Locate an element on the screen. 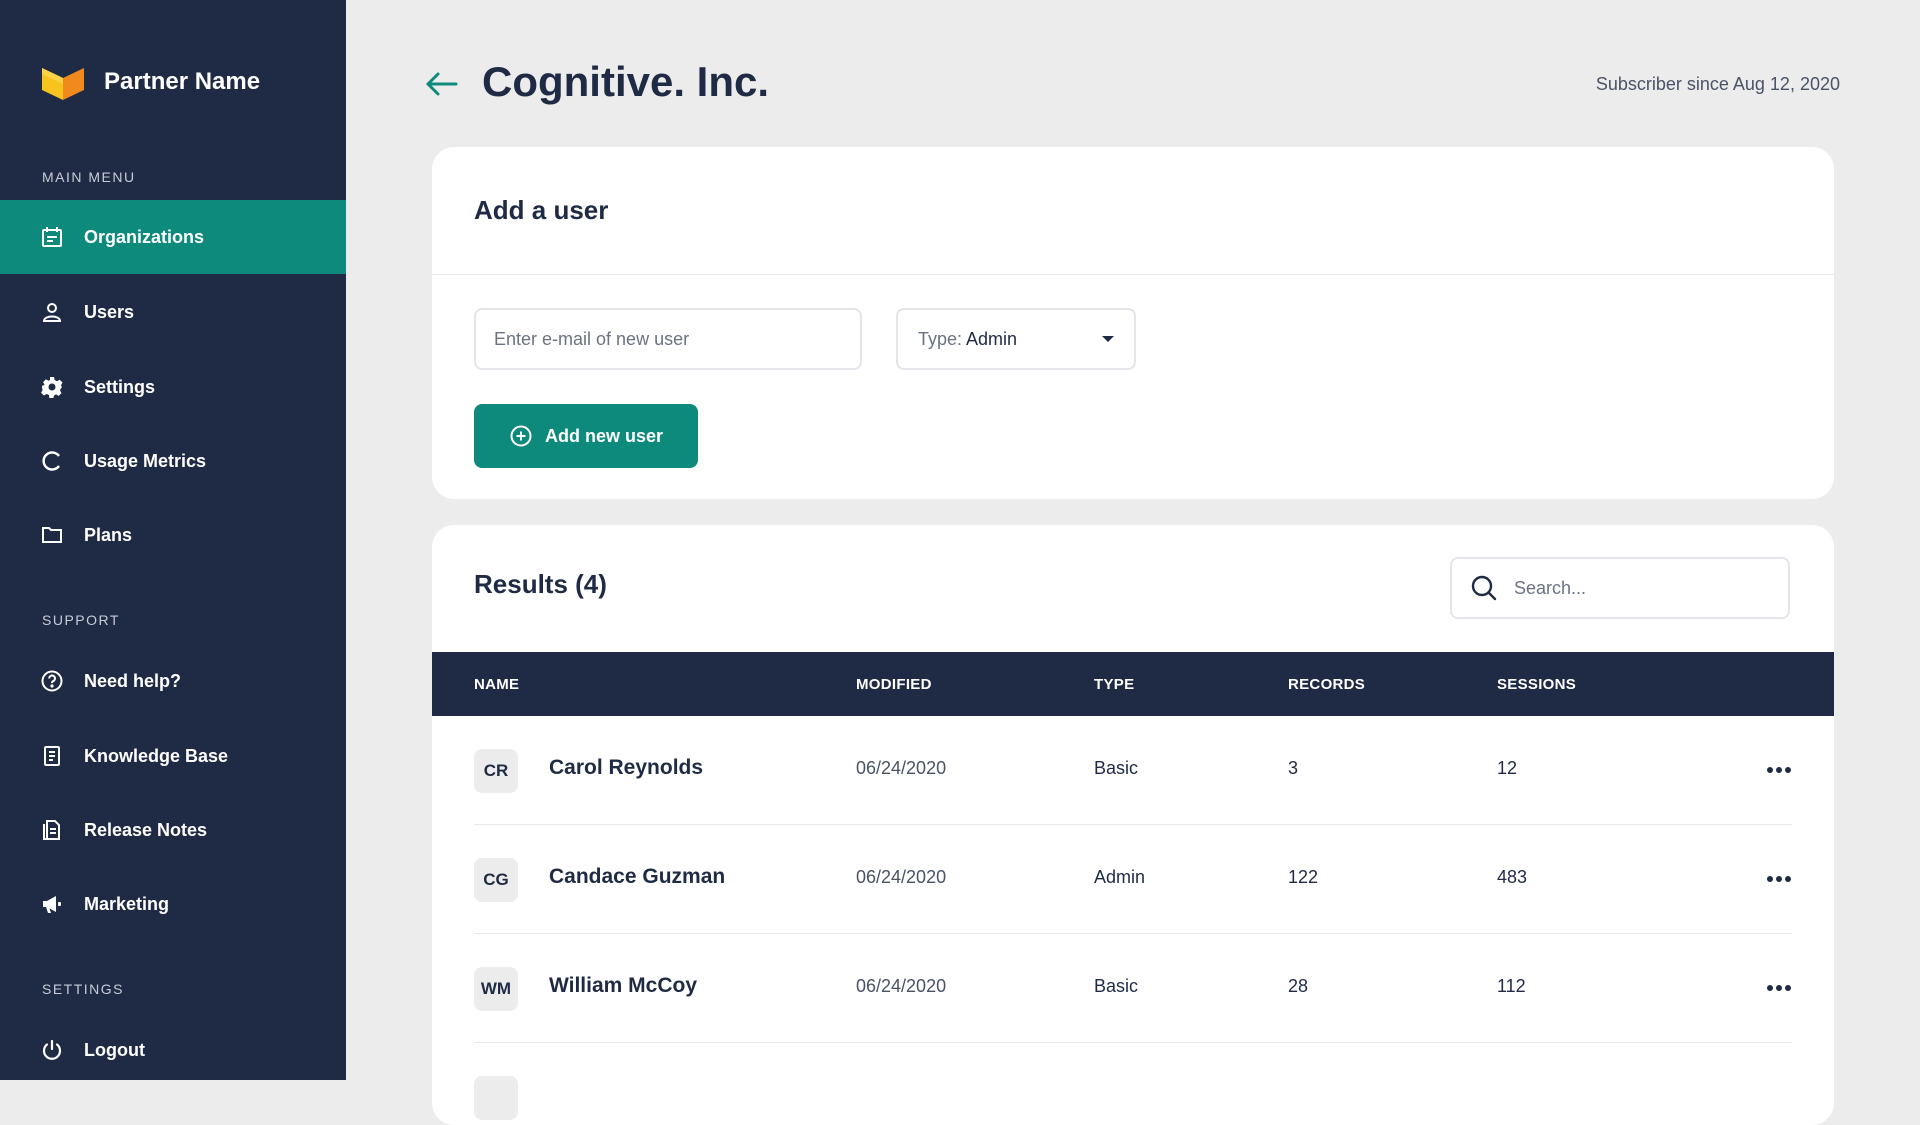  search-box is located at coordinates (1620, 588).